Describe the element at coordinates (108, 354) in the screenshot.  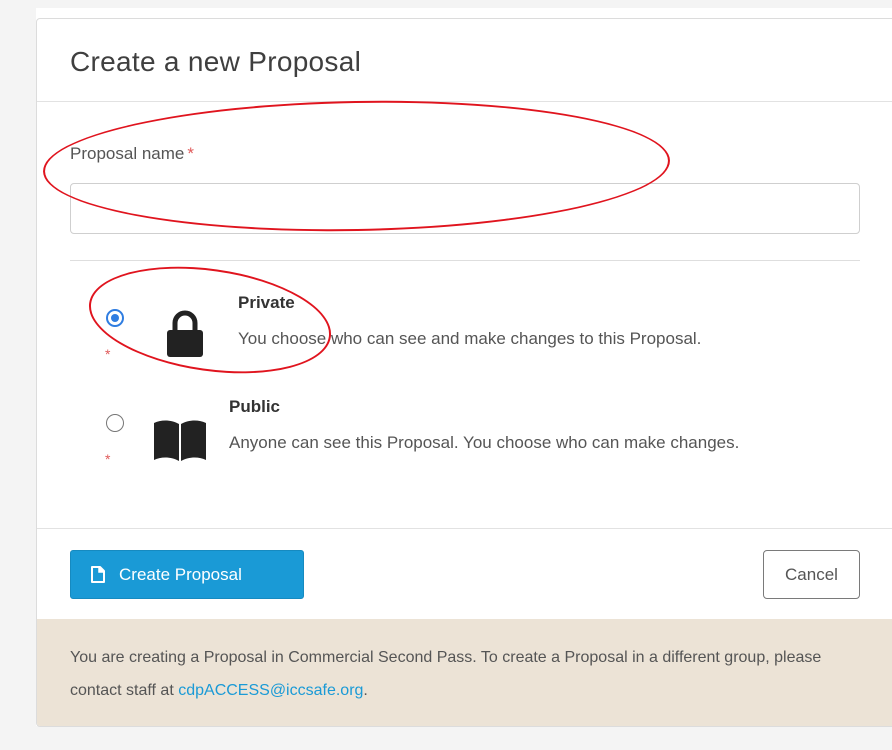
I see `private-required-marker: *` at that location.